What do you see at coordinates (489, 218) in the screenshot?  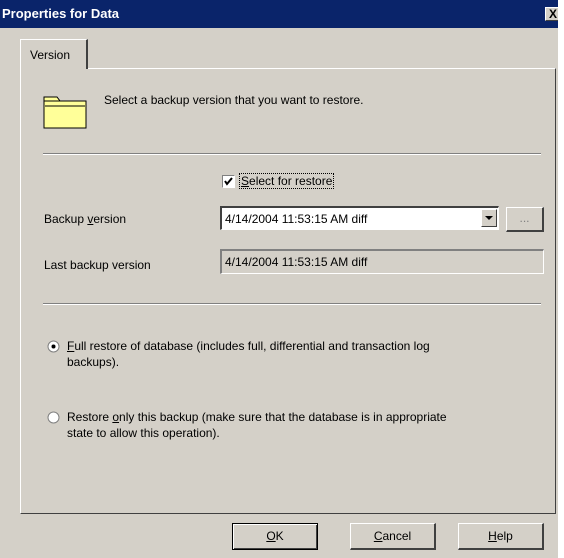 I see `chevron-down-icon` at bounding box center [489, 218].